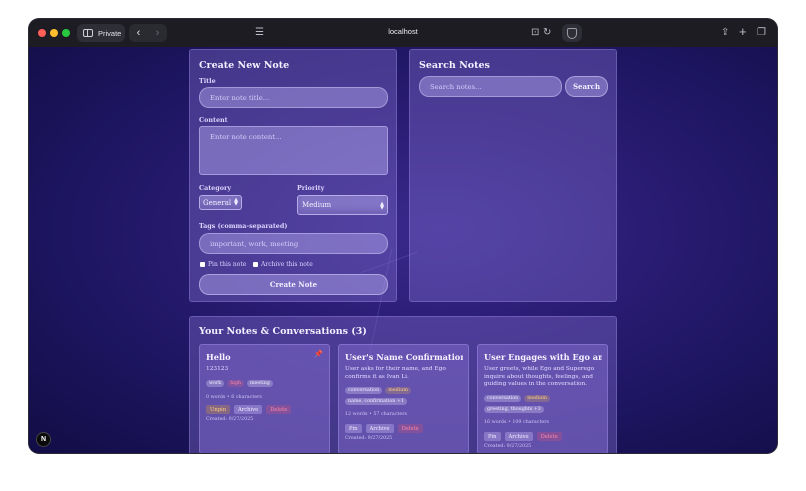 Image resolution: width=806 pixels, height=491 pixels. What do you see at coordinates (586, 86) in the screenshot?
I see `search-button: Search` at bounding box center [586, 86].